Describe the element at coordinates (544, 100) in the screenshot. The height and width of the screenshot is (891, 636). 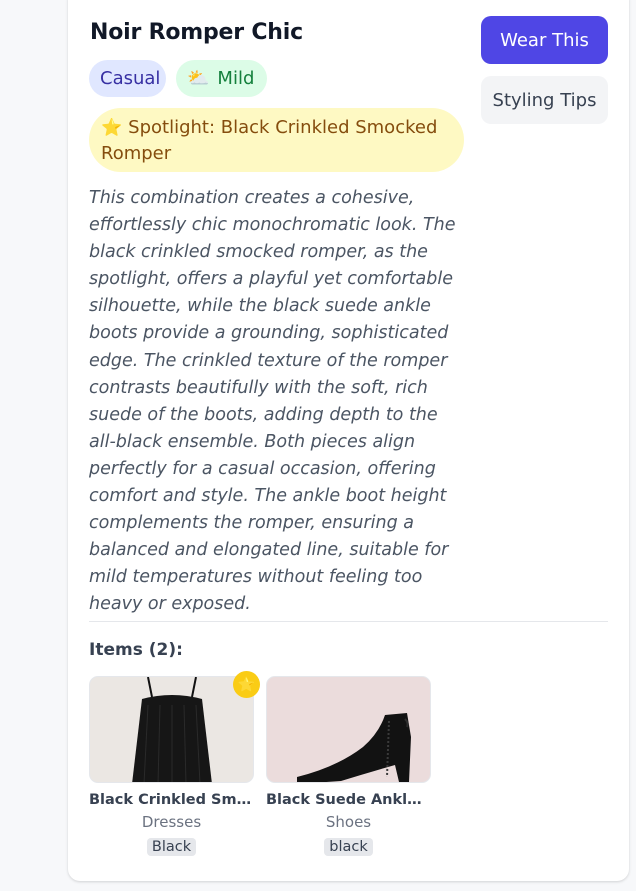
I see `styling-tips-button: Styling Tips` at that location.